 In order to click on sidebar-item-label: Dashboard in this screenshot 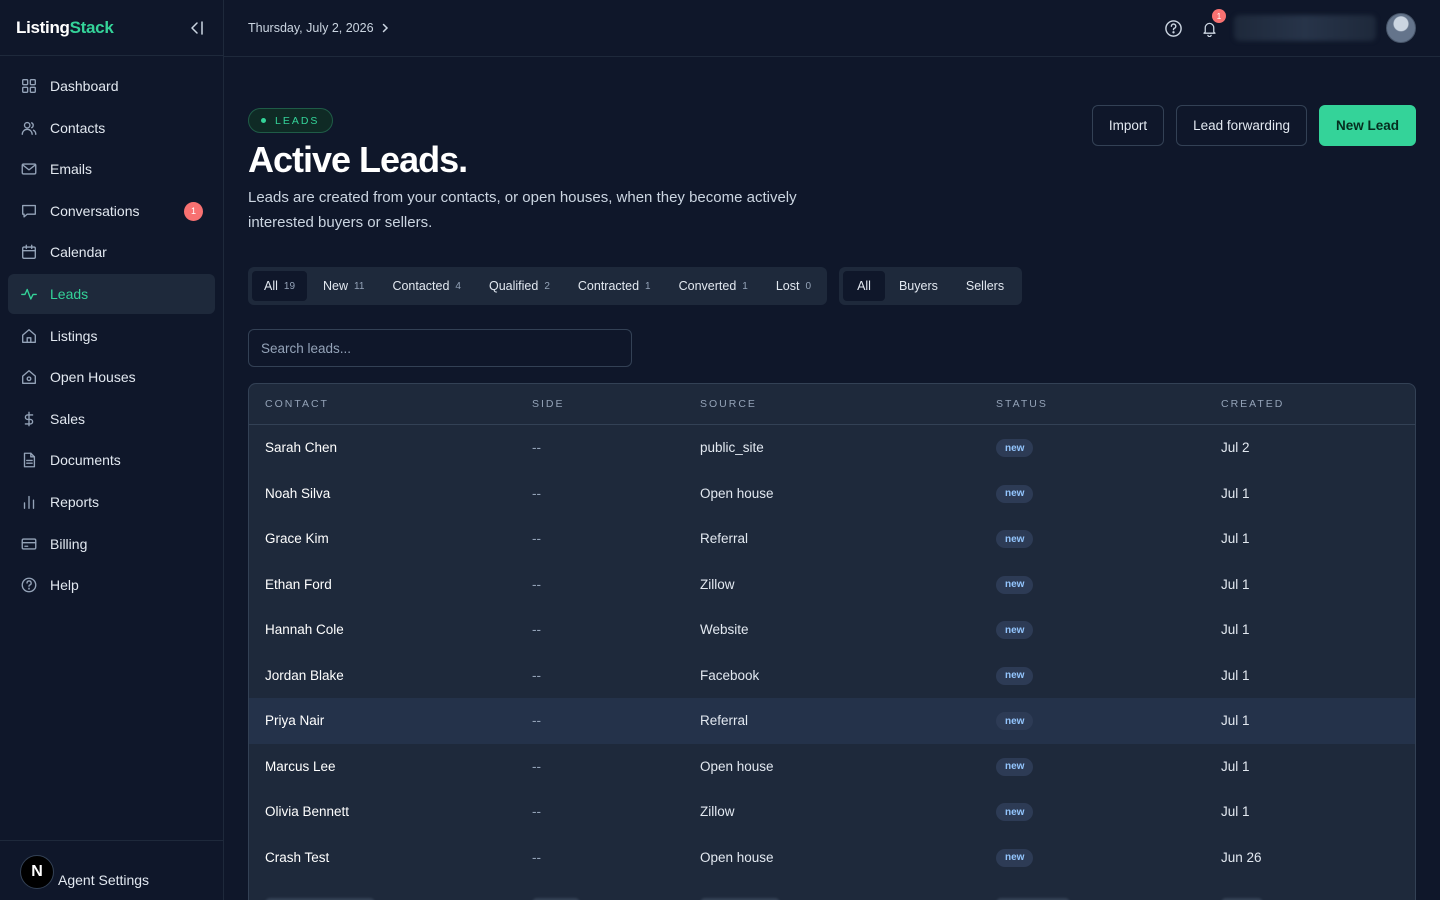, I will do `click(84, 86)`.